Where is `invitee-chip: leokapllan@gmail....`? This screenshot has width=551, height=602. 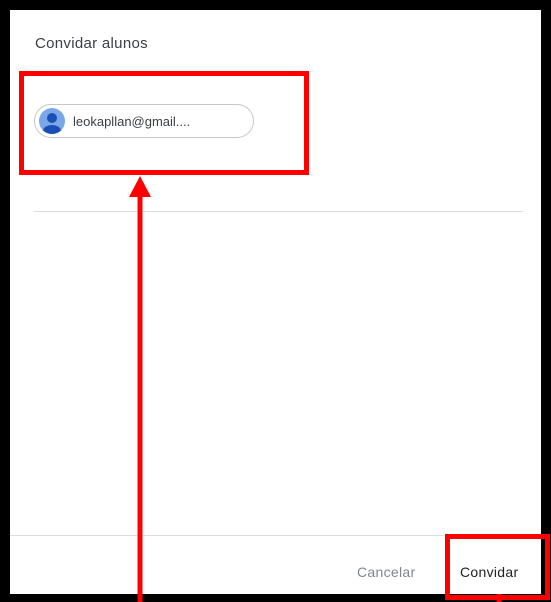 invitee-chip: leokapllan@gmail.... is located at coordinates (144, 121).